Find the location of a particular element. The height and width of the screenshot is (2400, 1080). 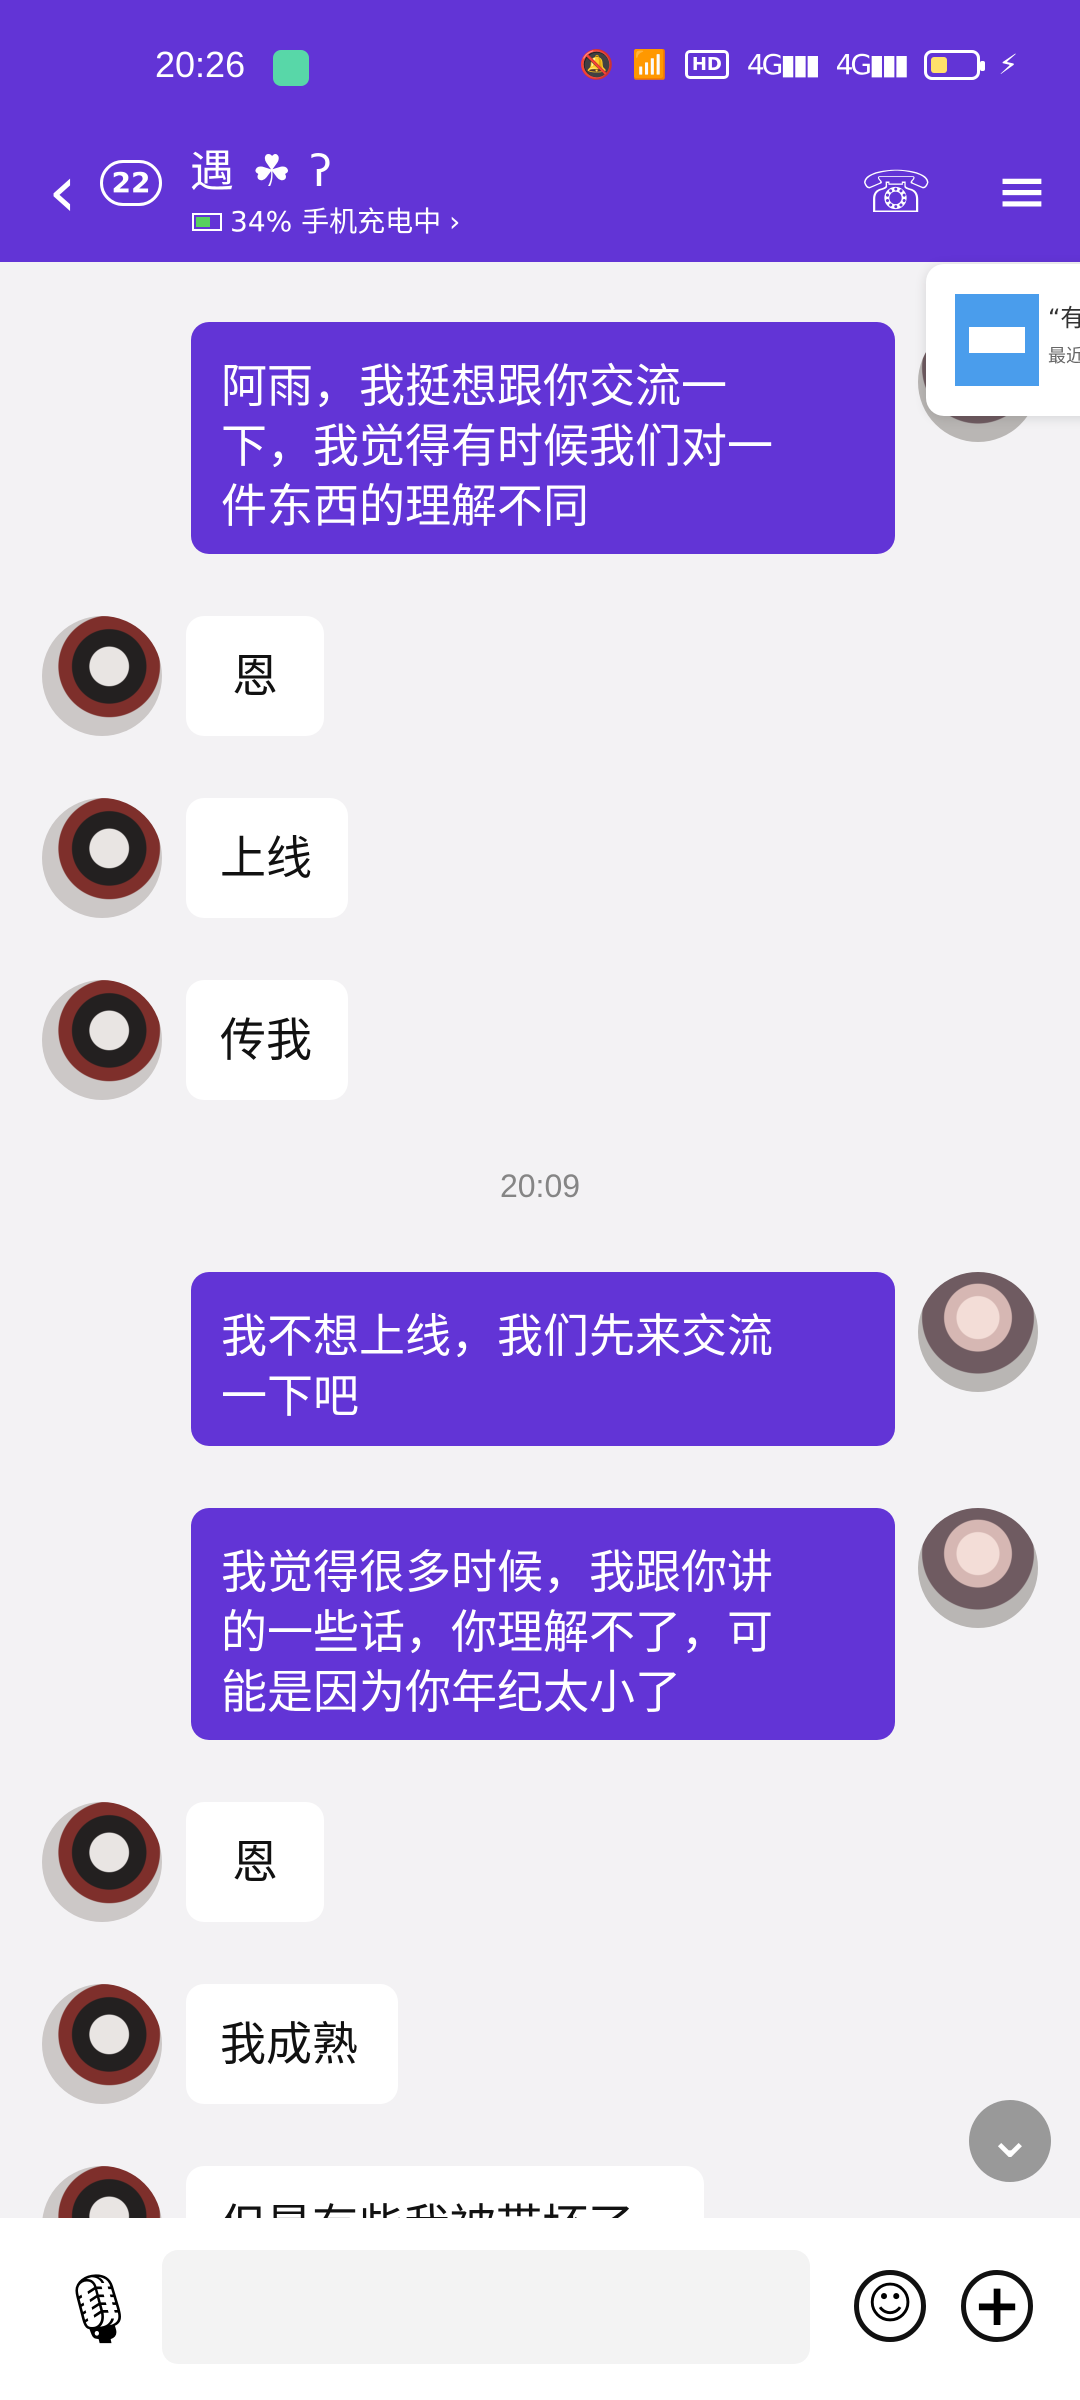

emoji-button: ☺ is located at coordinates (890, 2306).